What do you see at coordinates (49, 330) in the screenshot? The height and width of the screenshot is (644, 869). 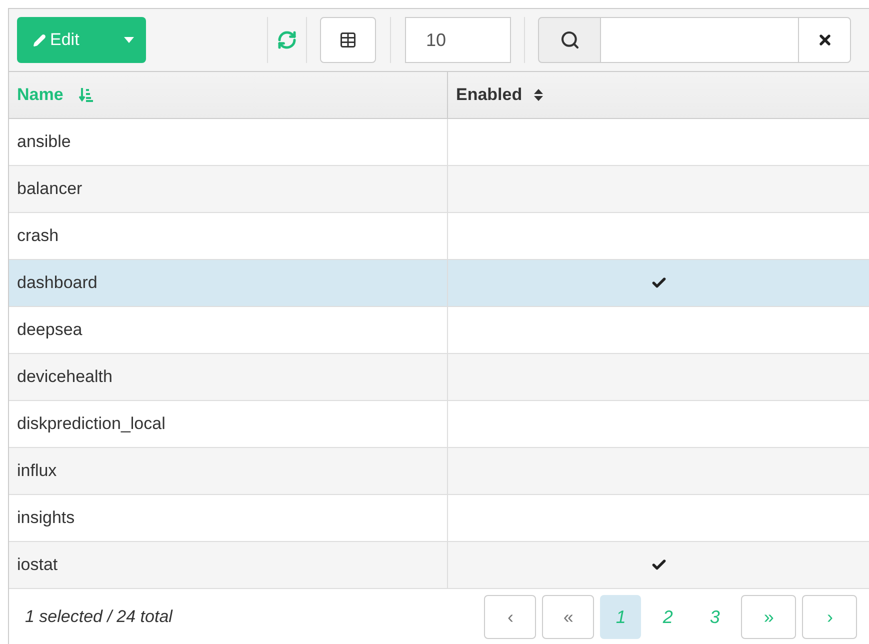 I see `table-cell-text: deepsea` at bounding box center [49, 330].